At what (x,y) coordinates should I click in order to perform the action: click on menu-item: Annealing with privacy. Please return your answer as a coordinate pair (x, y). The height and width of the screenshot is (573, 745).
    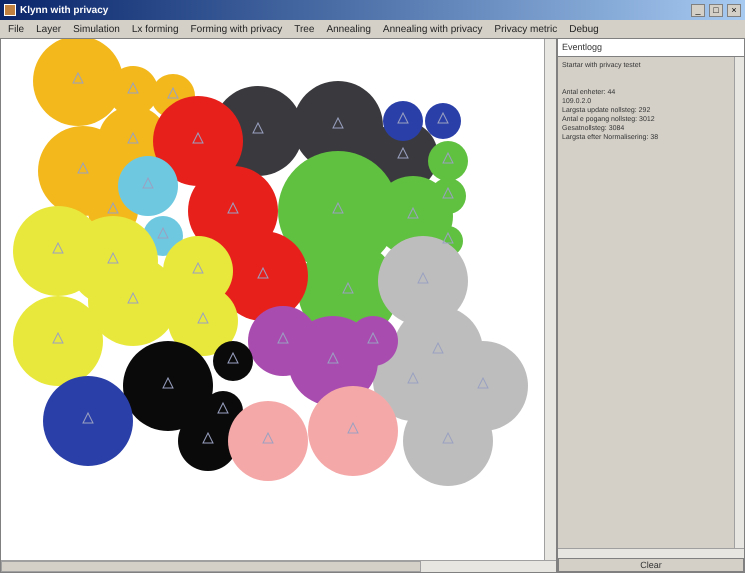
    Looking at the image, I should click on (432, 29).